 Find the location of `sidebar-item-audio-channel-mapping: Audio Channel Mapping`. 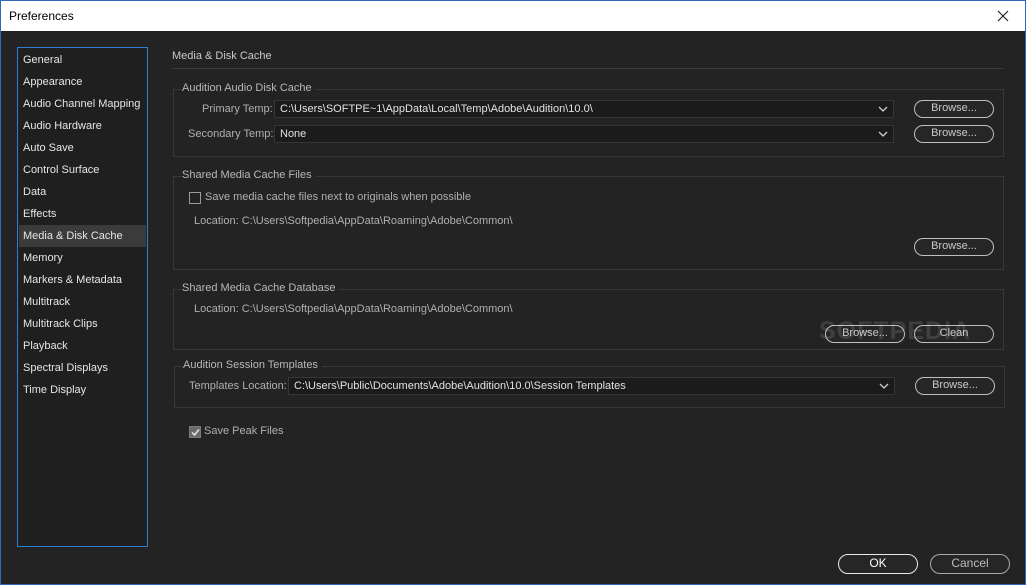

sidebar-item-audio-channel-mapping: Audio Channel Mapping is located at coordinates (82, 104).